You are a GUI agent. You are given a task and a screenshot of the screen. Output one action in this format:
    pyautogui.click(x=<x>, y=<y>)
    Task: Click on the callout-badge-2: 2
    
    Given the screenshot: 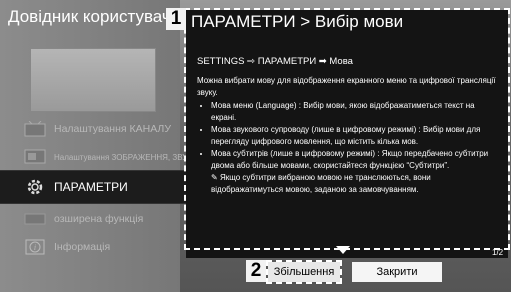 What is the action you would take?
    pyautogui.click(x=256, y=271)
    